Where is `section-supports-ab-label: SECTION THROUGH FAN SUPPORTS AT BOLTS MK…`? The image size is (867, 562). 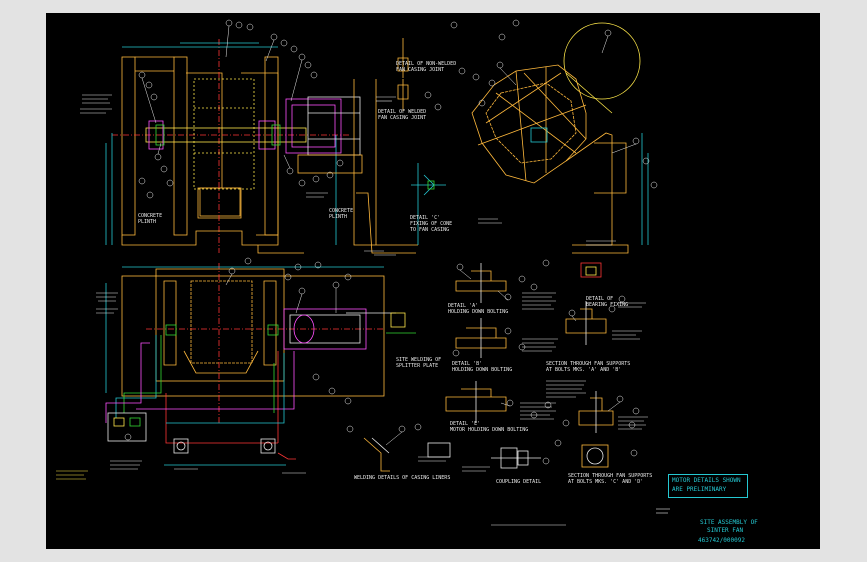
section-supports-ab-label: SECTION THROUGH FAN SUPPORTS AT BOLTS MK… is located at coordinates (588, 367).